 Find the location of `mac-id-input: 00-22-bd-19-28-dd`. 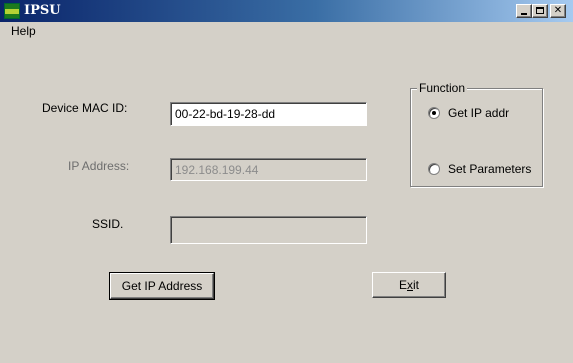

mac-id-input: 00-22-bd-19-28-dd is located at coordinates (268, 114).